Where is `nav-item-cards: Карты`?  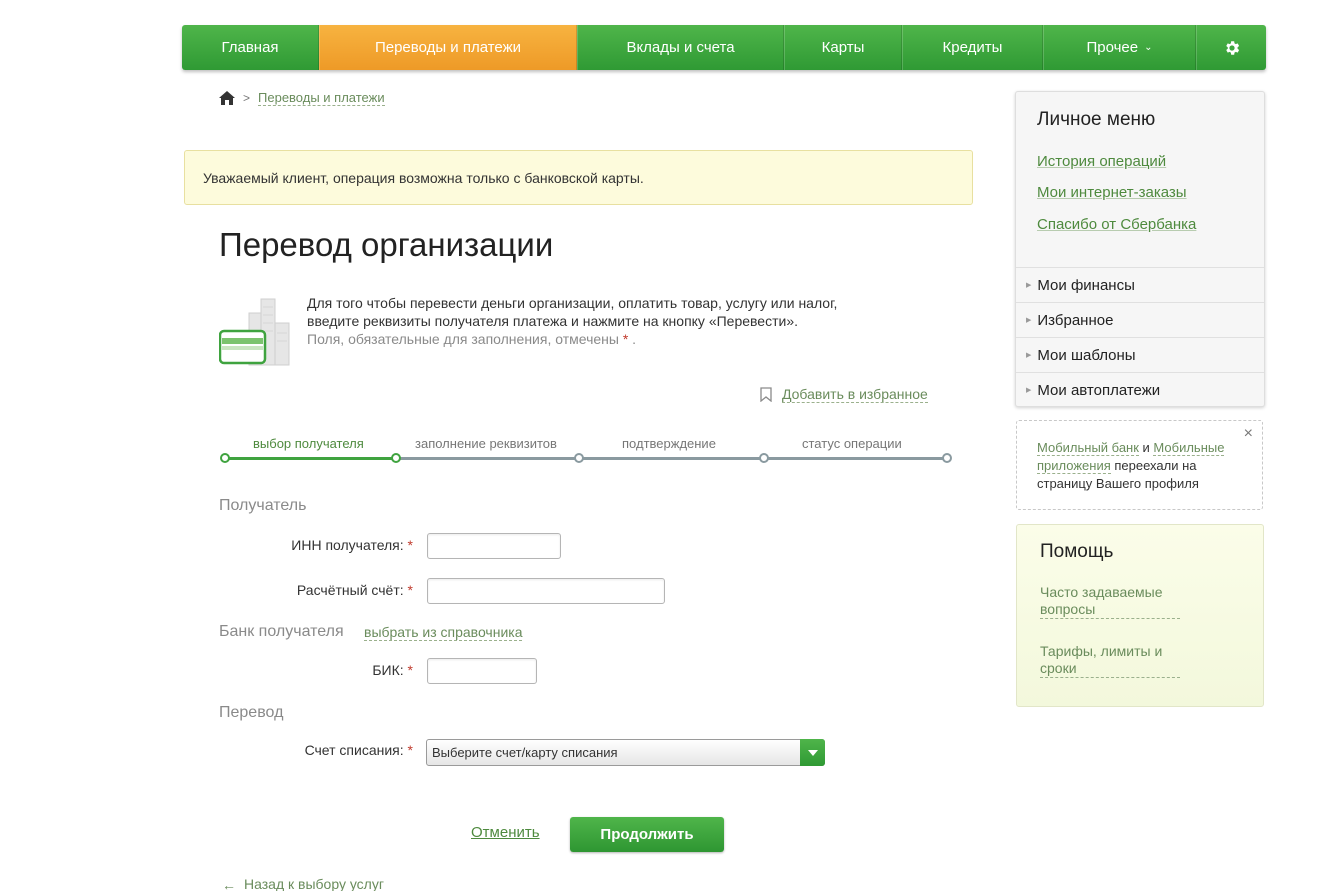
nav-item-cards: Карты is located at coordinates (843, 47).